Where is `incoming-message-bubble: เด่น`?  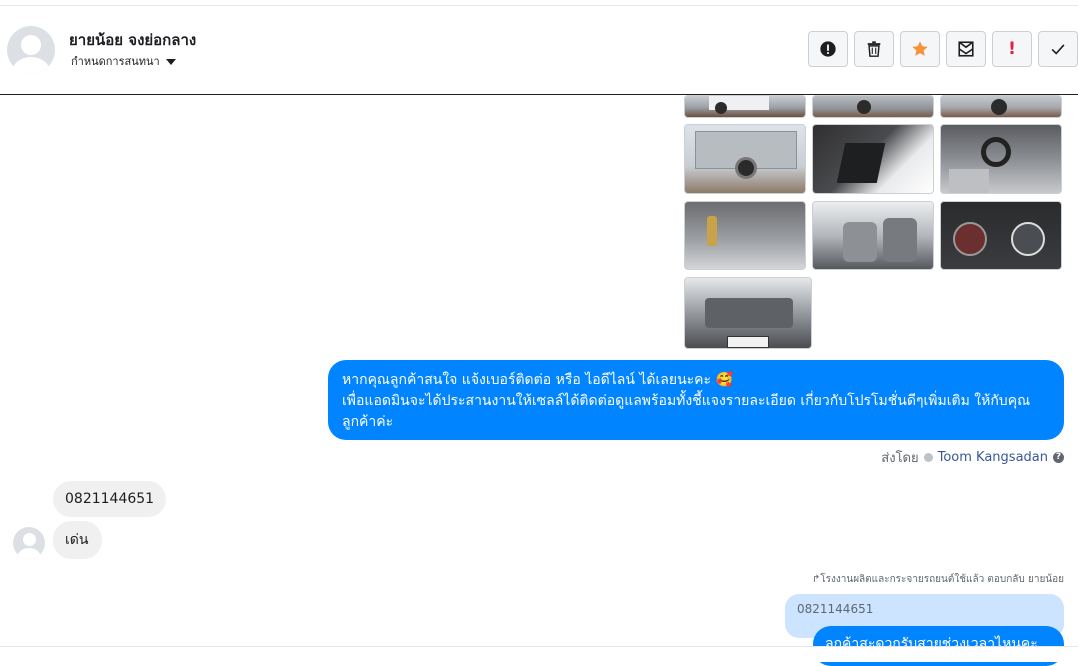 incoming-message-bubble: เด่น is located at coordinates (77, 540).